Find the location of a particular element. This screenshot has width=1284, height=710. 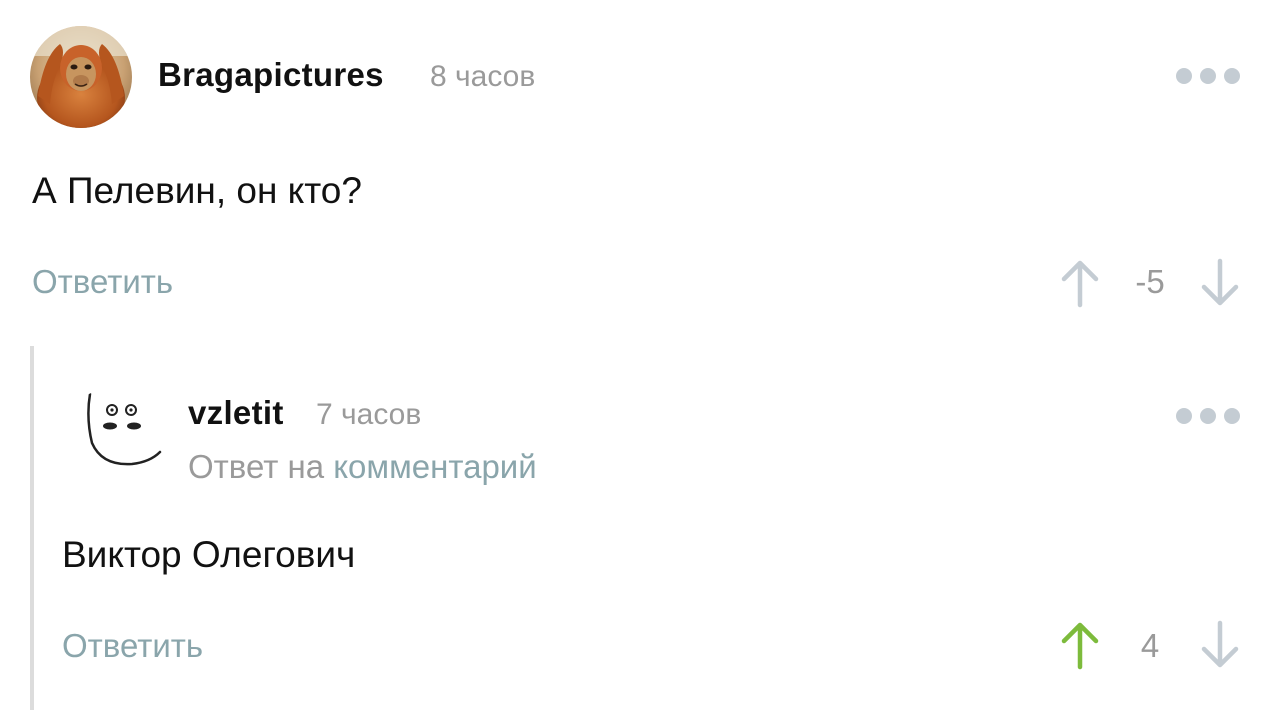

orangutan-avatar-image is located at coordinates (81, 77).